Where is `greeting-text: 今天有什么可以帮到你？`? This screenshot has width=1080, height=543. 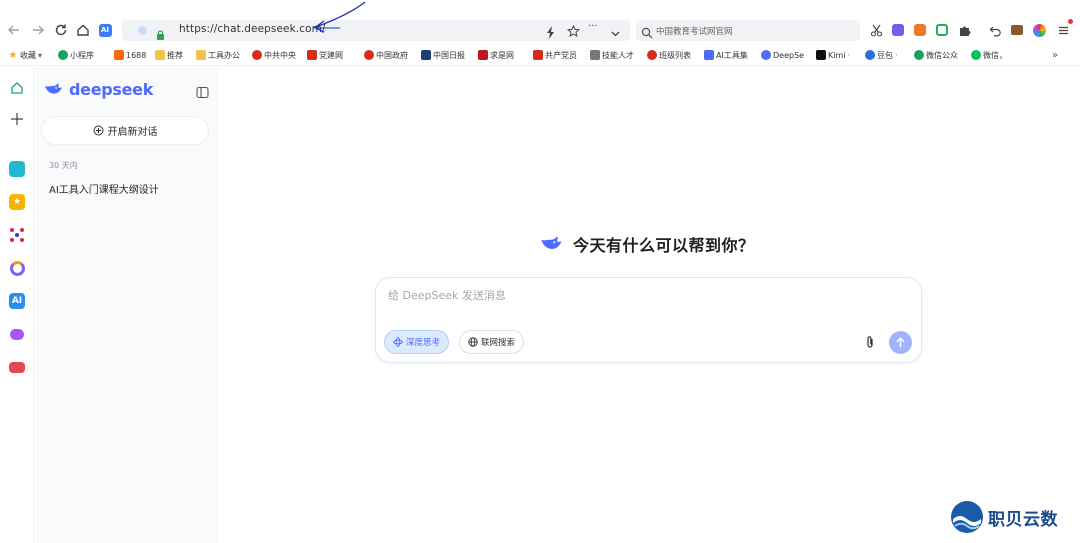
greeting-text: 今天有什么可以帮到你？ is located at coordinates (664, 245).